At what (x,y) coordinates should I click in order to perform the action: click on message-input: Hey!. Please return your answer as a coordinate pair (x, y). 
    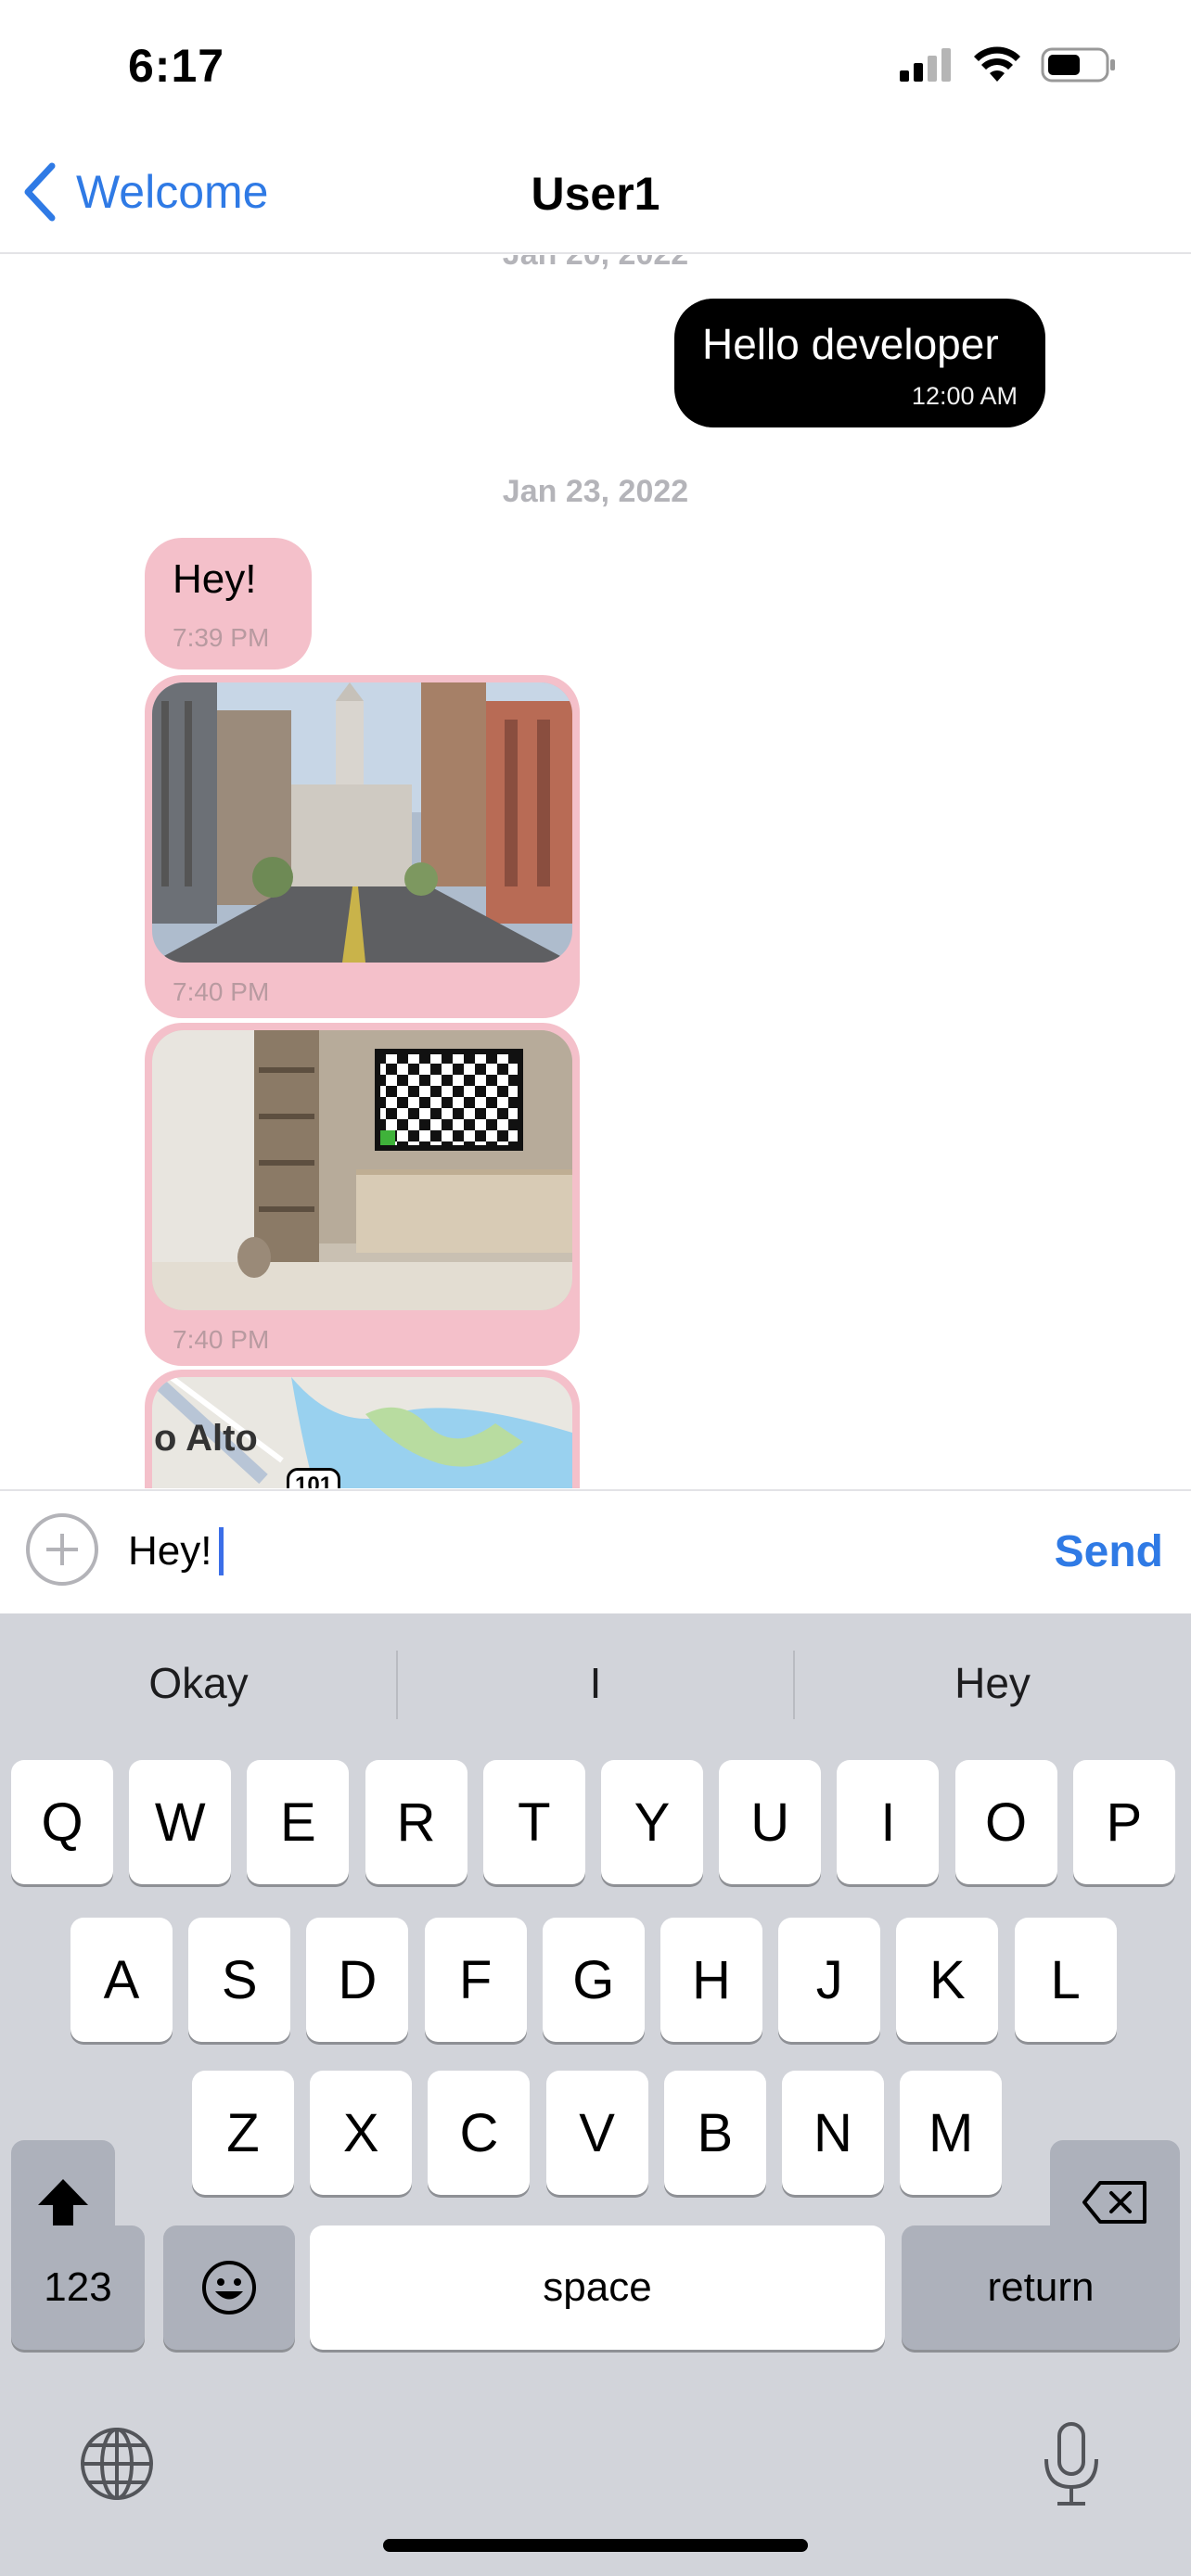
    Looking at the image, I should click on (573, 1552).